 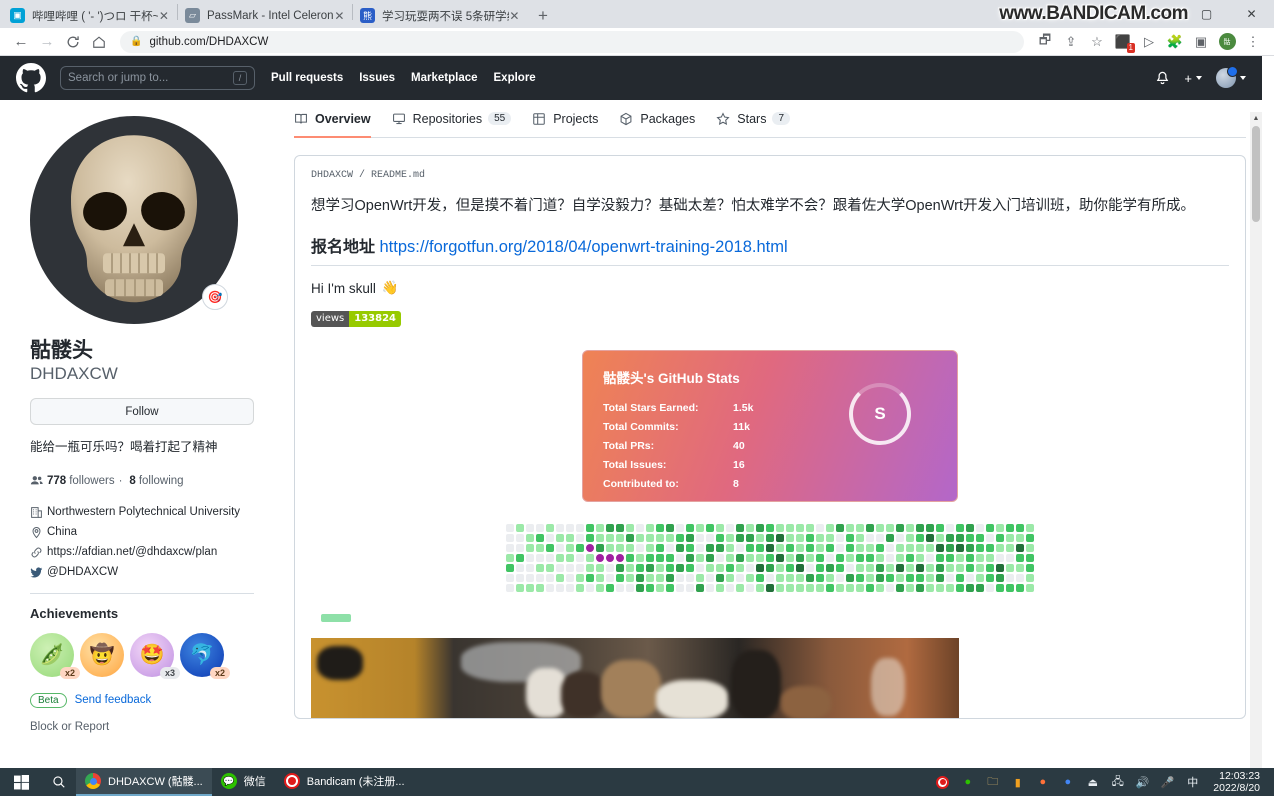 What do you see at coordinates (1239, 782) in the screenshot?
I see `taskbar-clock: 12:03:23 2022/8/20` at bounding box center [1239, 782].